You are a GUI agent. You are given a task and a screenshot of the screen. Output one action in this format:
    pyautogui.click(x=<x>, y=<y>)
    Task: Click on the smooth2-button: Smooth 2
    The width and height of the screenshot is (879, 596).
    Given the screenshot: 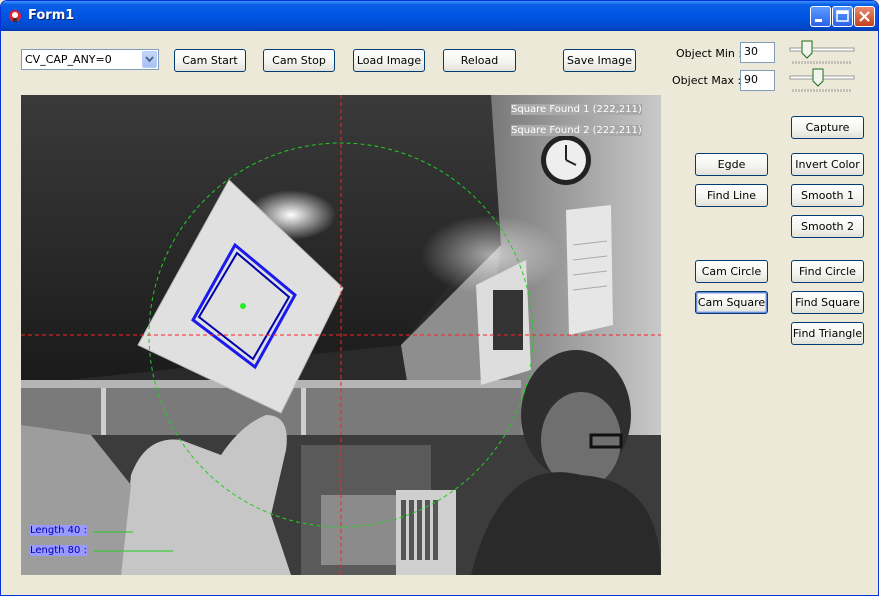 What is the action you would take?
    pyautogui.click(x=827, y=226)
    